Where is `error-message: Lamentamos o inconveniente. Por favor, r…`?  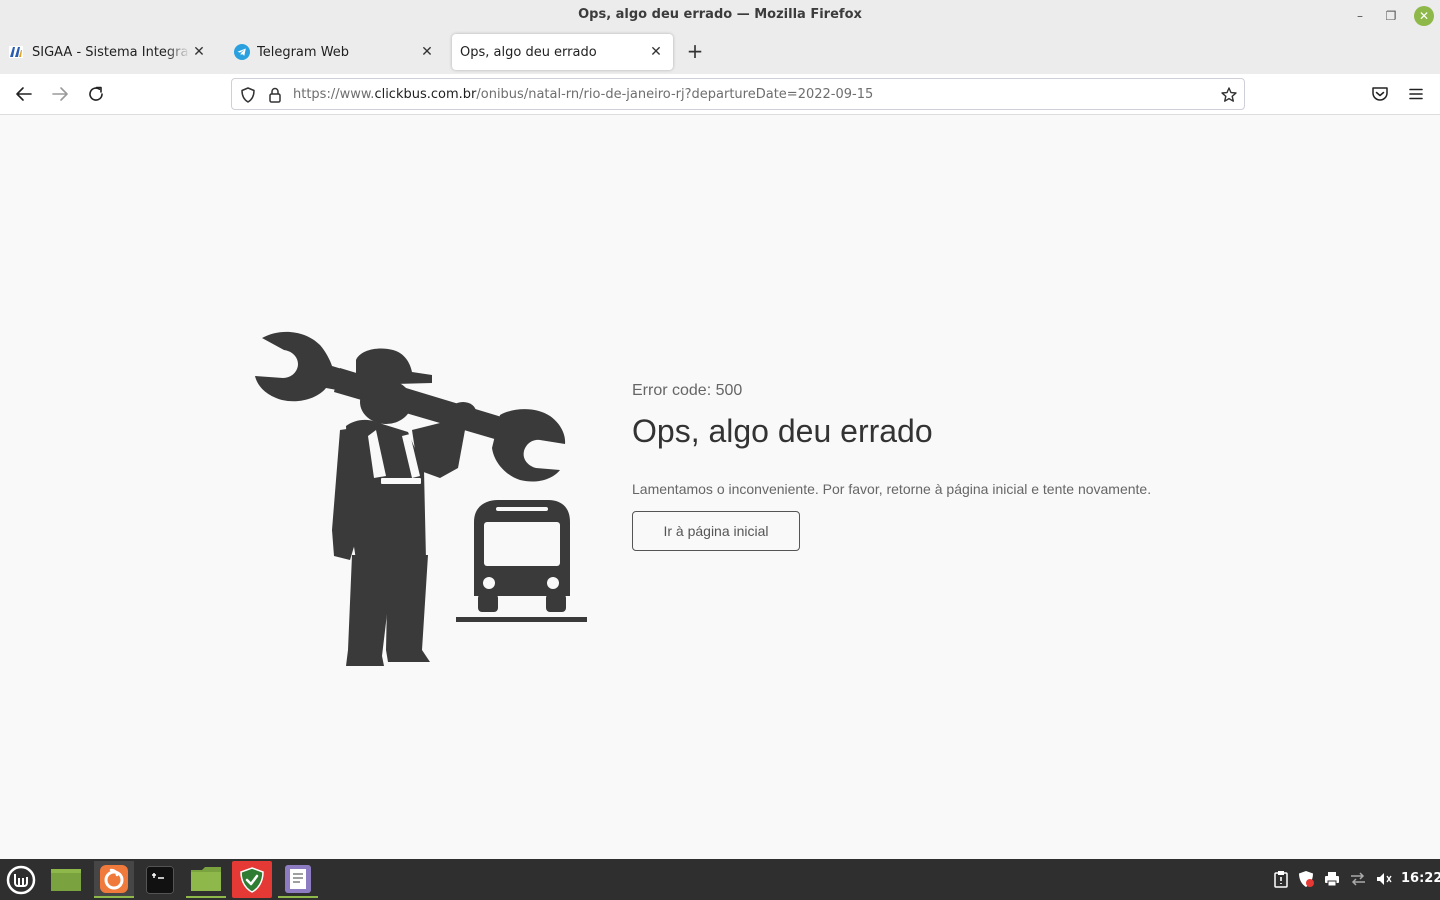 error-message: Lamentamos o inconveniente. Por favor, r… is located at coordinates (892, 489).